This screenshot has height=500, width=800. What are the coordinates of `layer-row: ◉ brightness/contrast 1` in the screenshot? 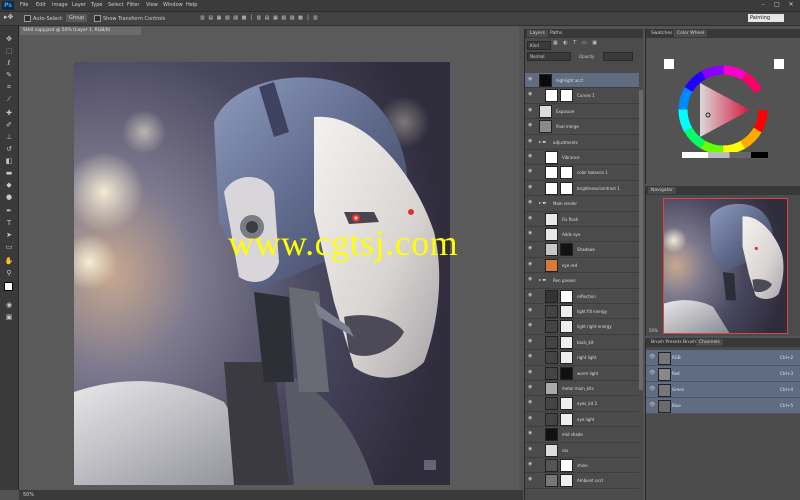 It's located at (582, 189).